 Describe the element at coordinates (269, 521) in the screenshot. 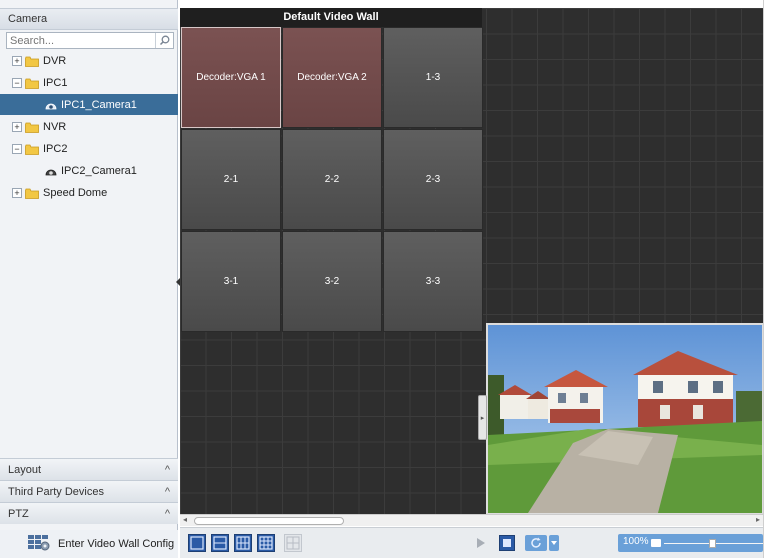

I see `scrollbar-thumb` at that location.